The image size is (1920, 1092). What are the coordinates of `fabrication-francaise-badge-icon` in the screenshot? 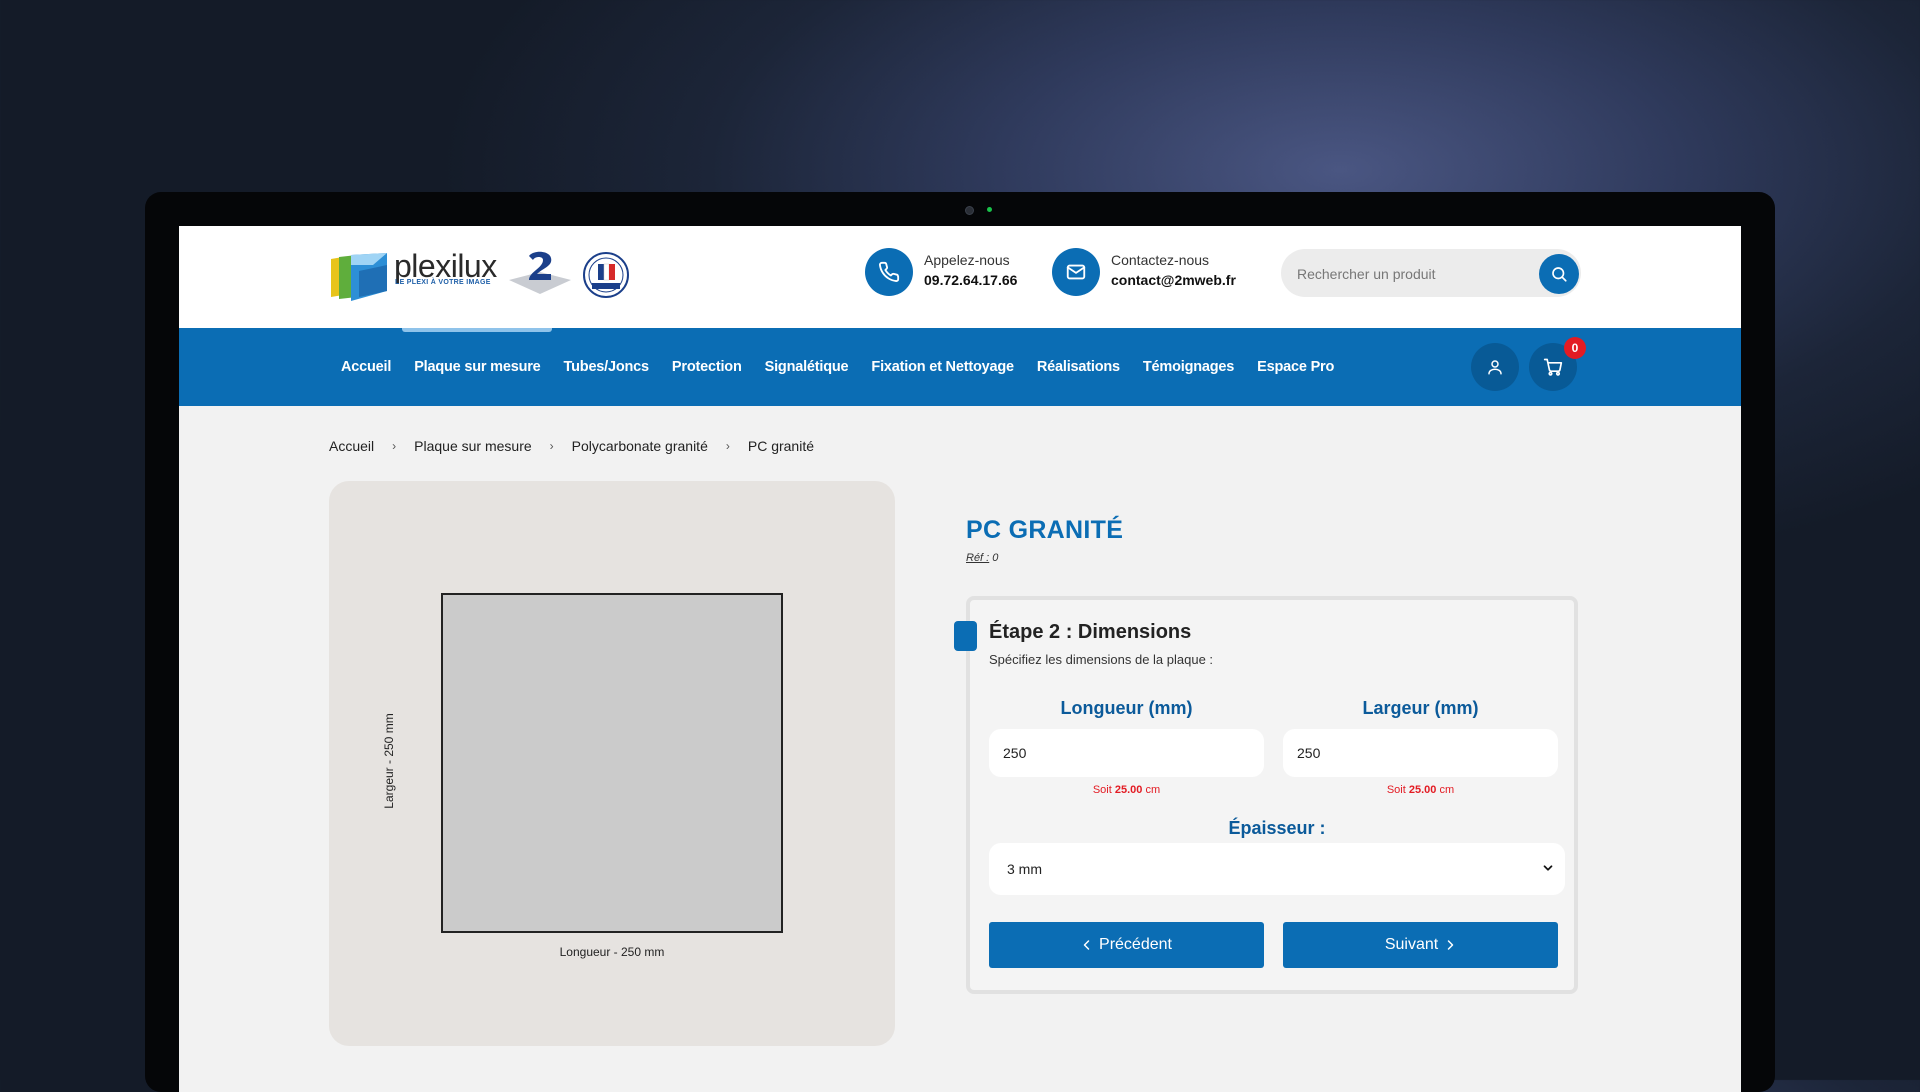 It's located at (606, 275).